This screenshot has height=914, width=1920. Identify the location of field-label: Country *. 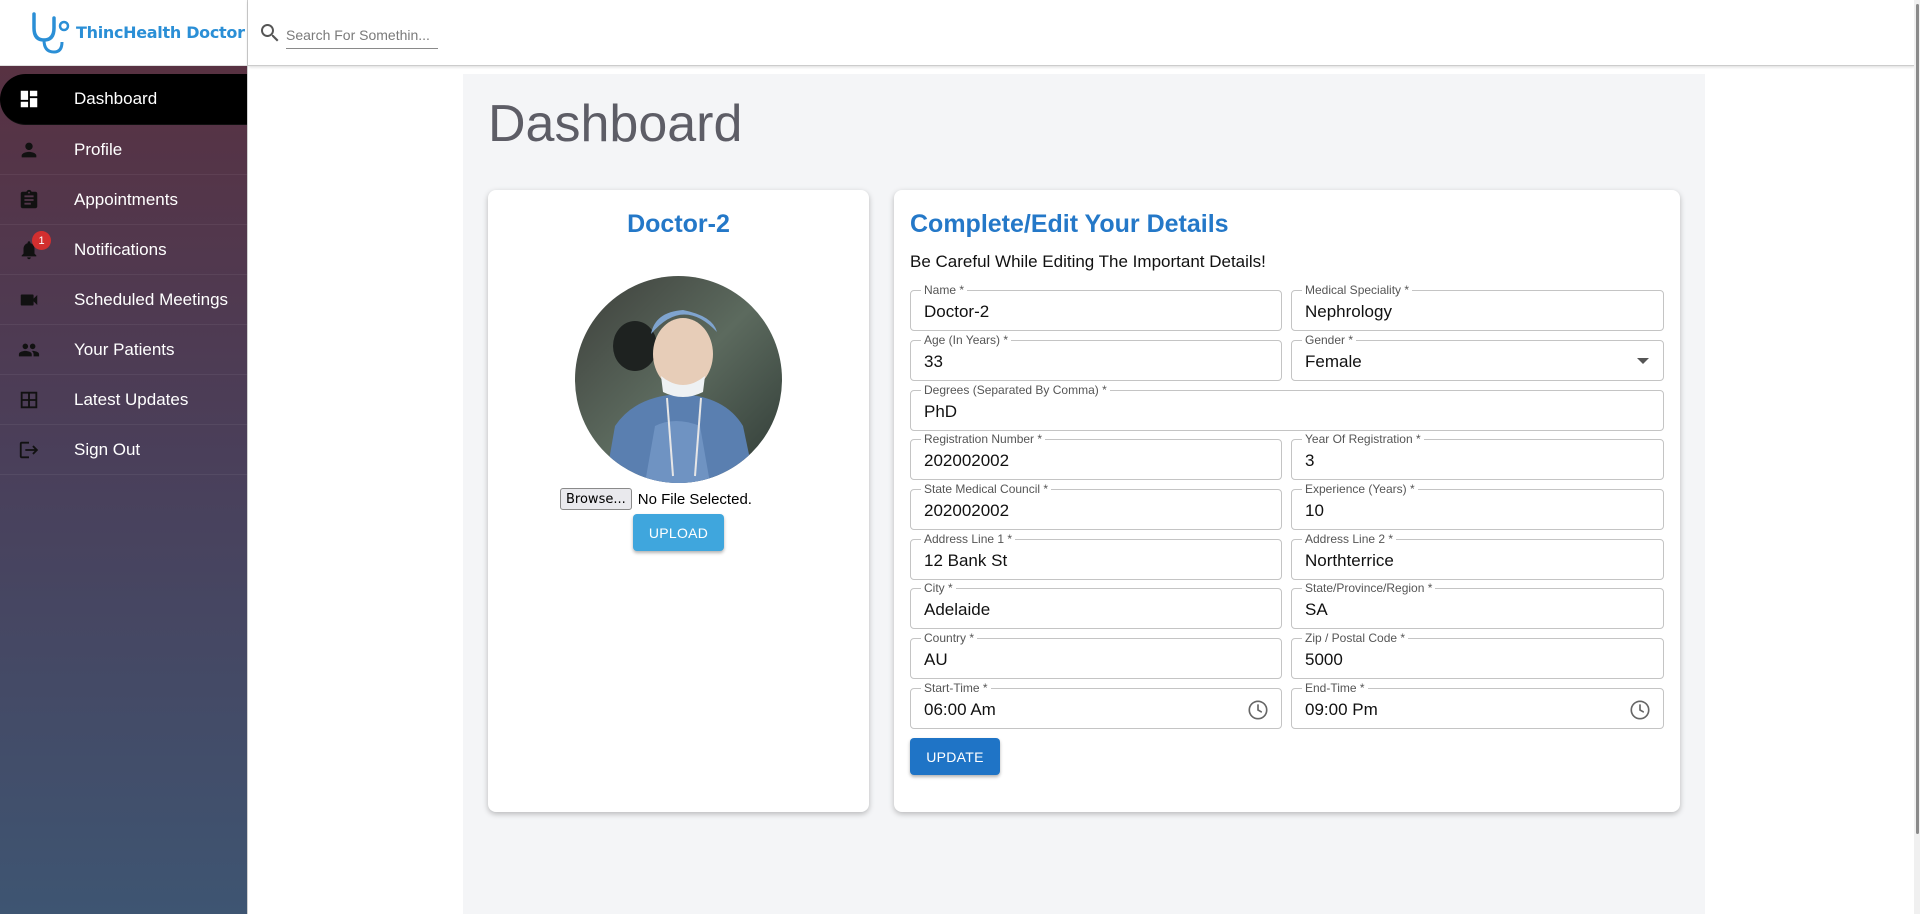
(949, 638).